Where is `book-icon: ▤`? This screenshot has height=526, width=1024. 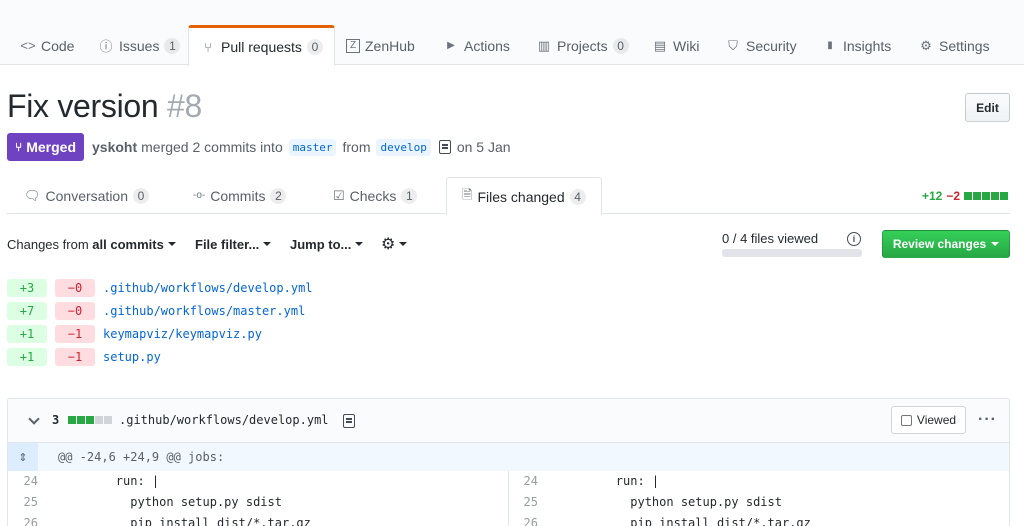 book-icon: ▤ is located at coordinates (660, 45).